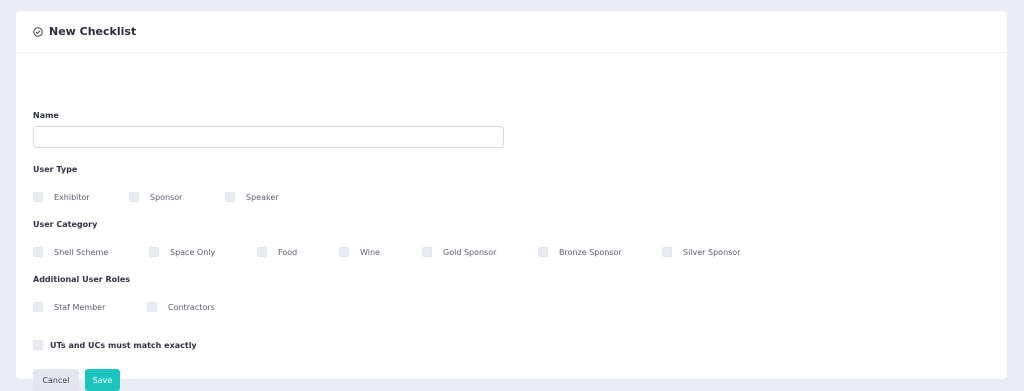 This screenshot has height=391, width=1024. Describe the element at coordinates (46, 115) in the screenshot. I see `name-label: Name` at that location.